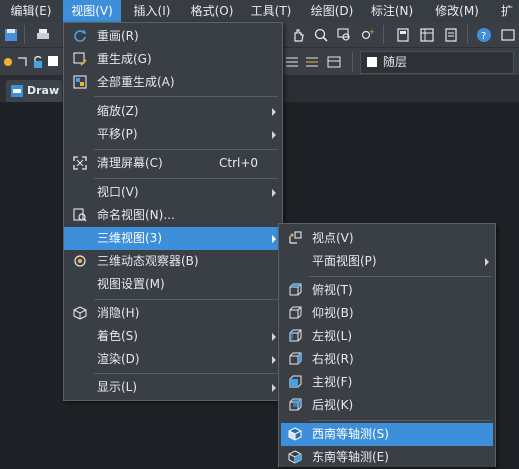  What do you see at coordinates (173, 163) in the screenshot?
I see `menu-item-clean-screen: 清理屏幕(C) Ctrl+0` at bounding box center [173, 163].